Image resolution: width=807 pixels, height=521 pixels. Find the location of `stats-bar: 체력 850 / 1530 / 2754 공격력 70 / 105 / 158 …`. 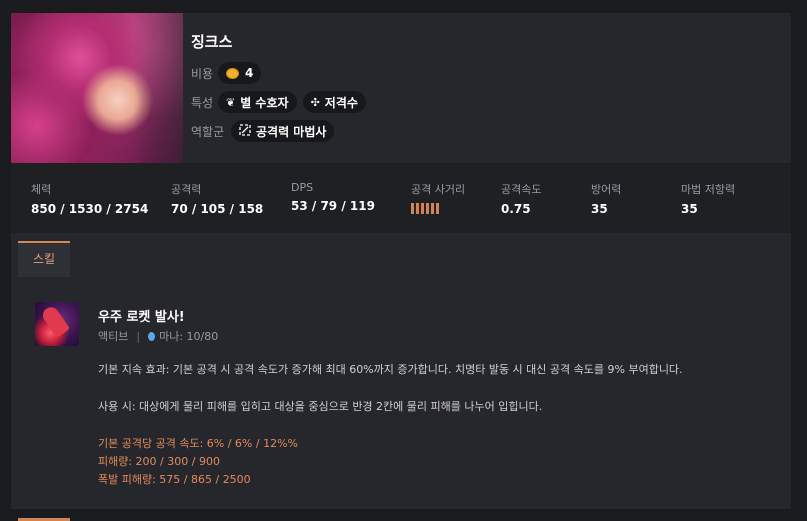

stats-bar: 체력 850 / 1530 / 2754 공격력 70 / 105 / 158 … is located at coordinates (401, 198).